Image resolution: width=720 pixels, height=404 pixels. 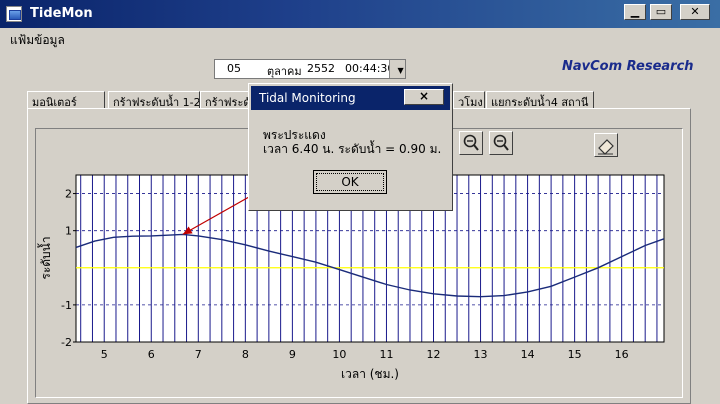 I want to click on zoom-out-icon, so click(x=501, y=142).